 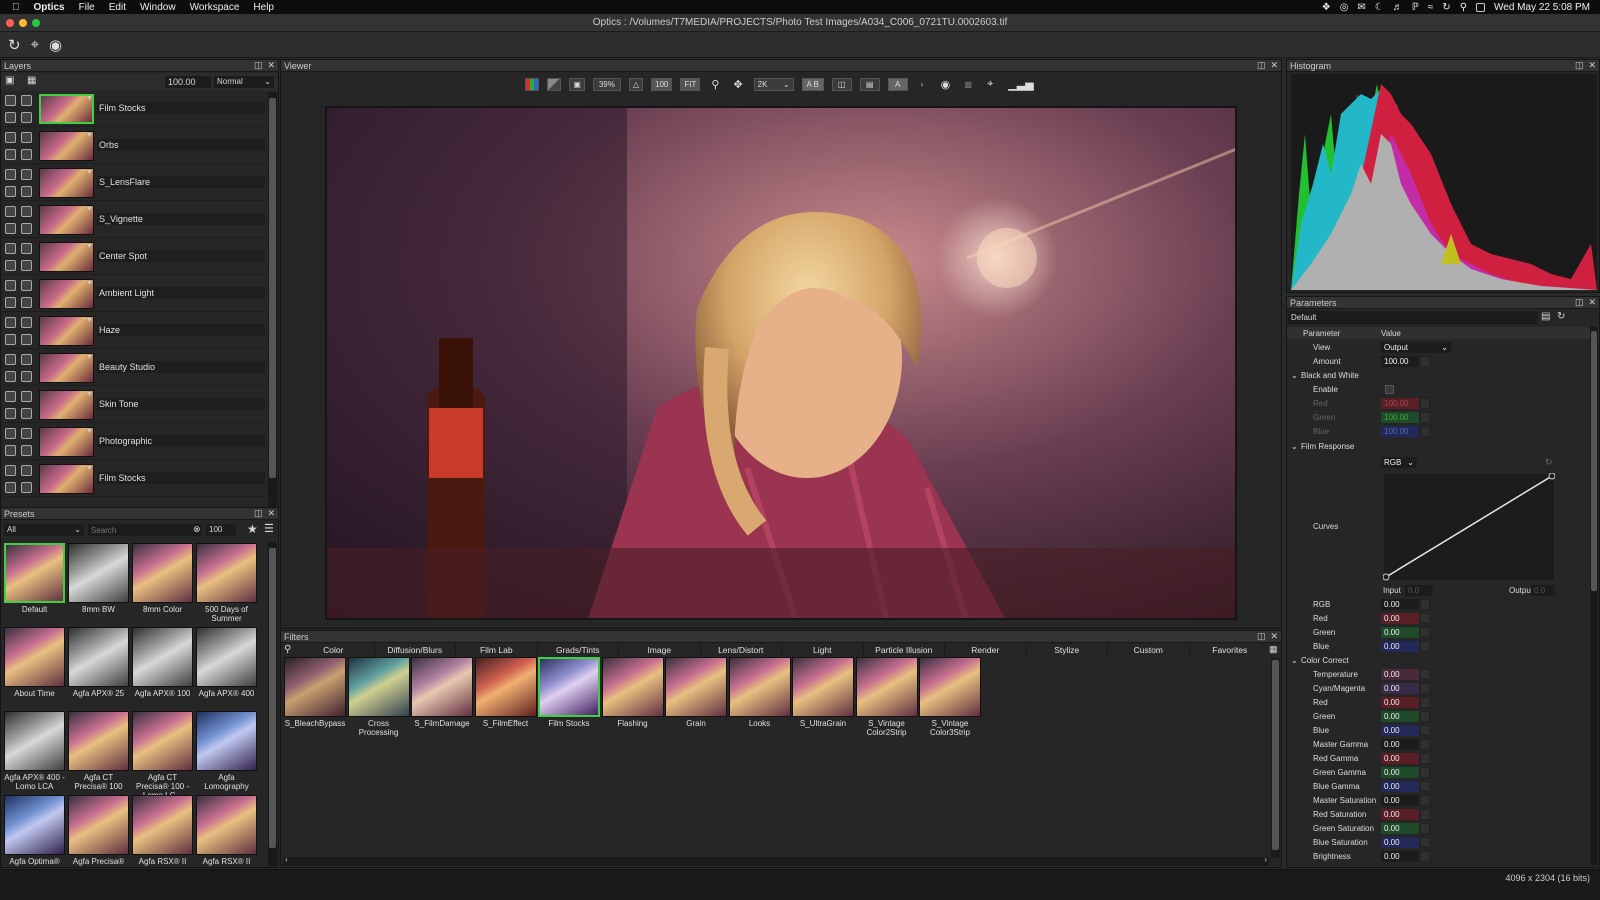 I want to click on layer-name: S_LensFlare, so click(x=181, y=182).